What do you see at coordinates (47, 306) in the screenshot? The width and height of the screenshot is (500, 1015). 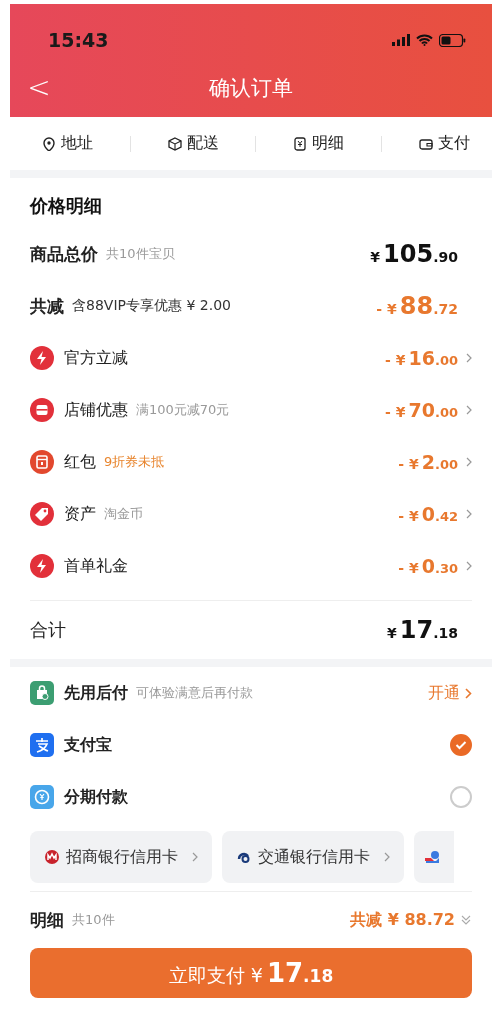 I see `row-label: 共减` at bounding box center [47, 306].